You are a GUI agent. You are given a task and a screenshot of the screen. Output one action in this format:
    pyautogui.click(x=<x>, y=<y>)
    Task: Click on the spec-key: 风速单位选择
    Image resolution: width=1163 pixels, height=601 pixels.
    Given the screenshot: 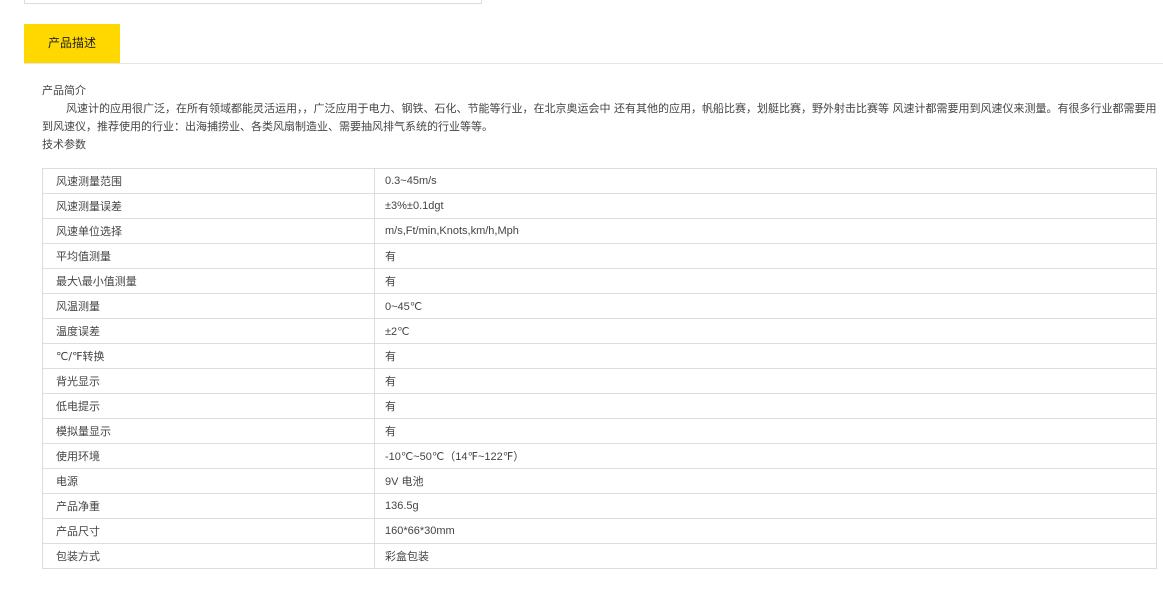 What is the action you would take?
    pyautogui.click(x=208, y=231)
    